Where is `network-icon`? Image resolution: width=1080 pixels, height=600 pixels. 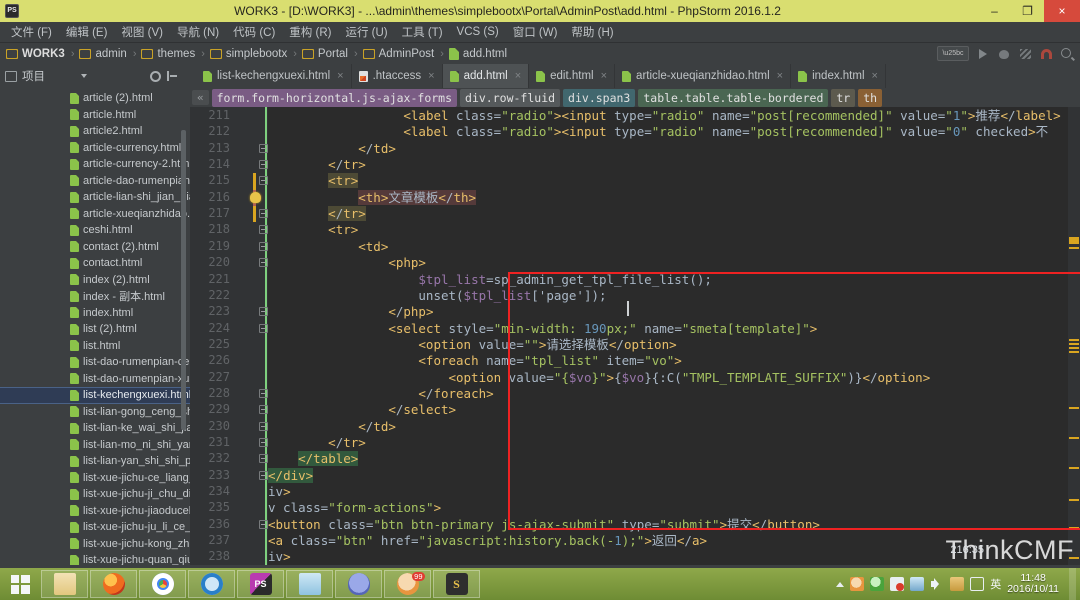 network-icon is located at coordinates (977, 584).